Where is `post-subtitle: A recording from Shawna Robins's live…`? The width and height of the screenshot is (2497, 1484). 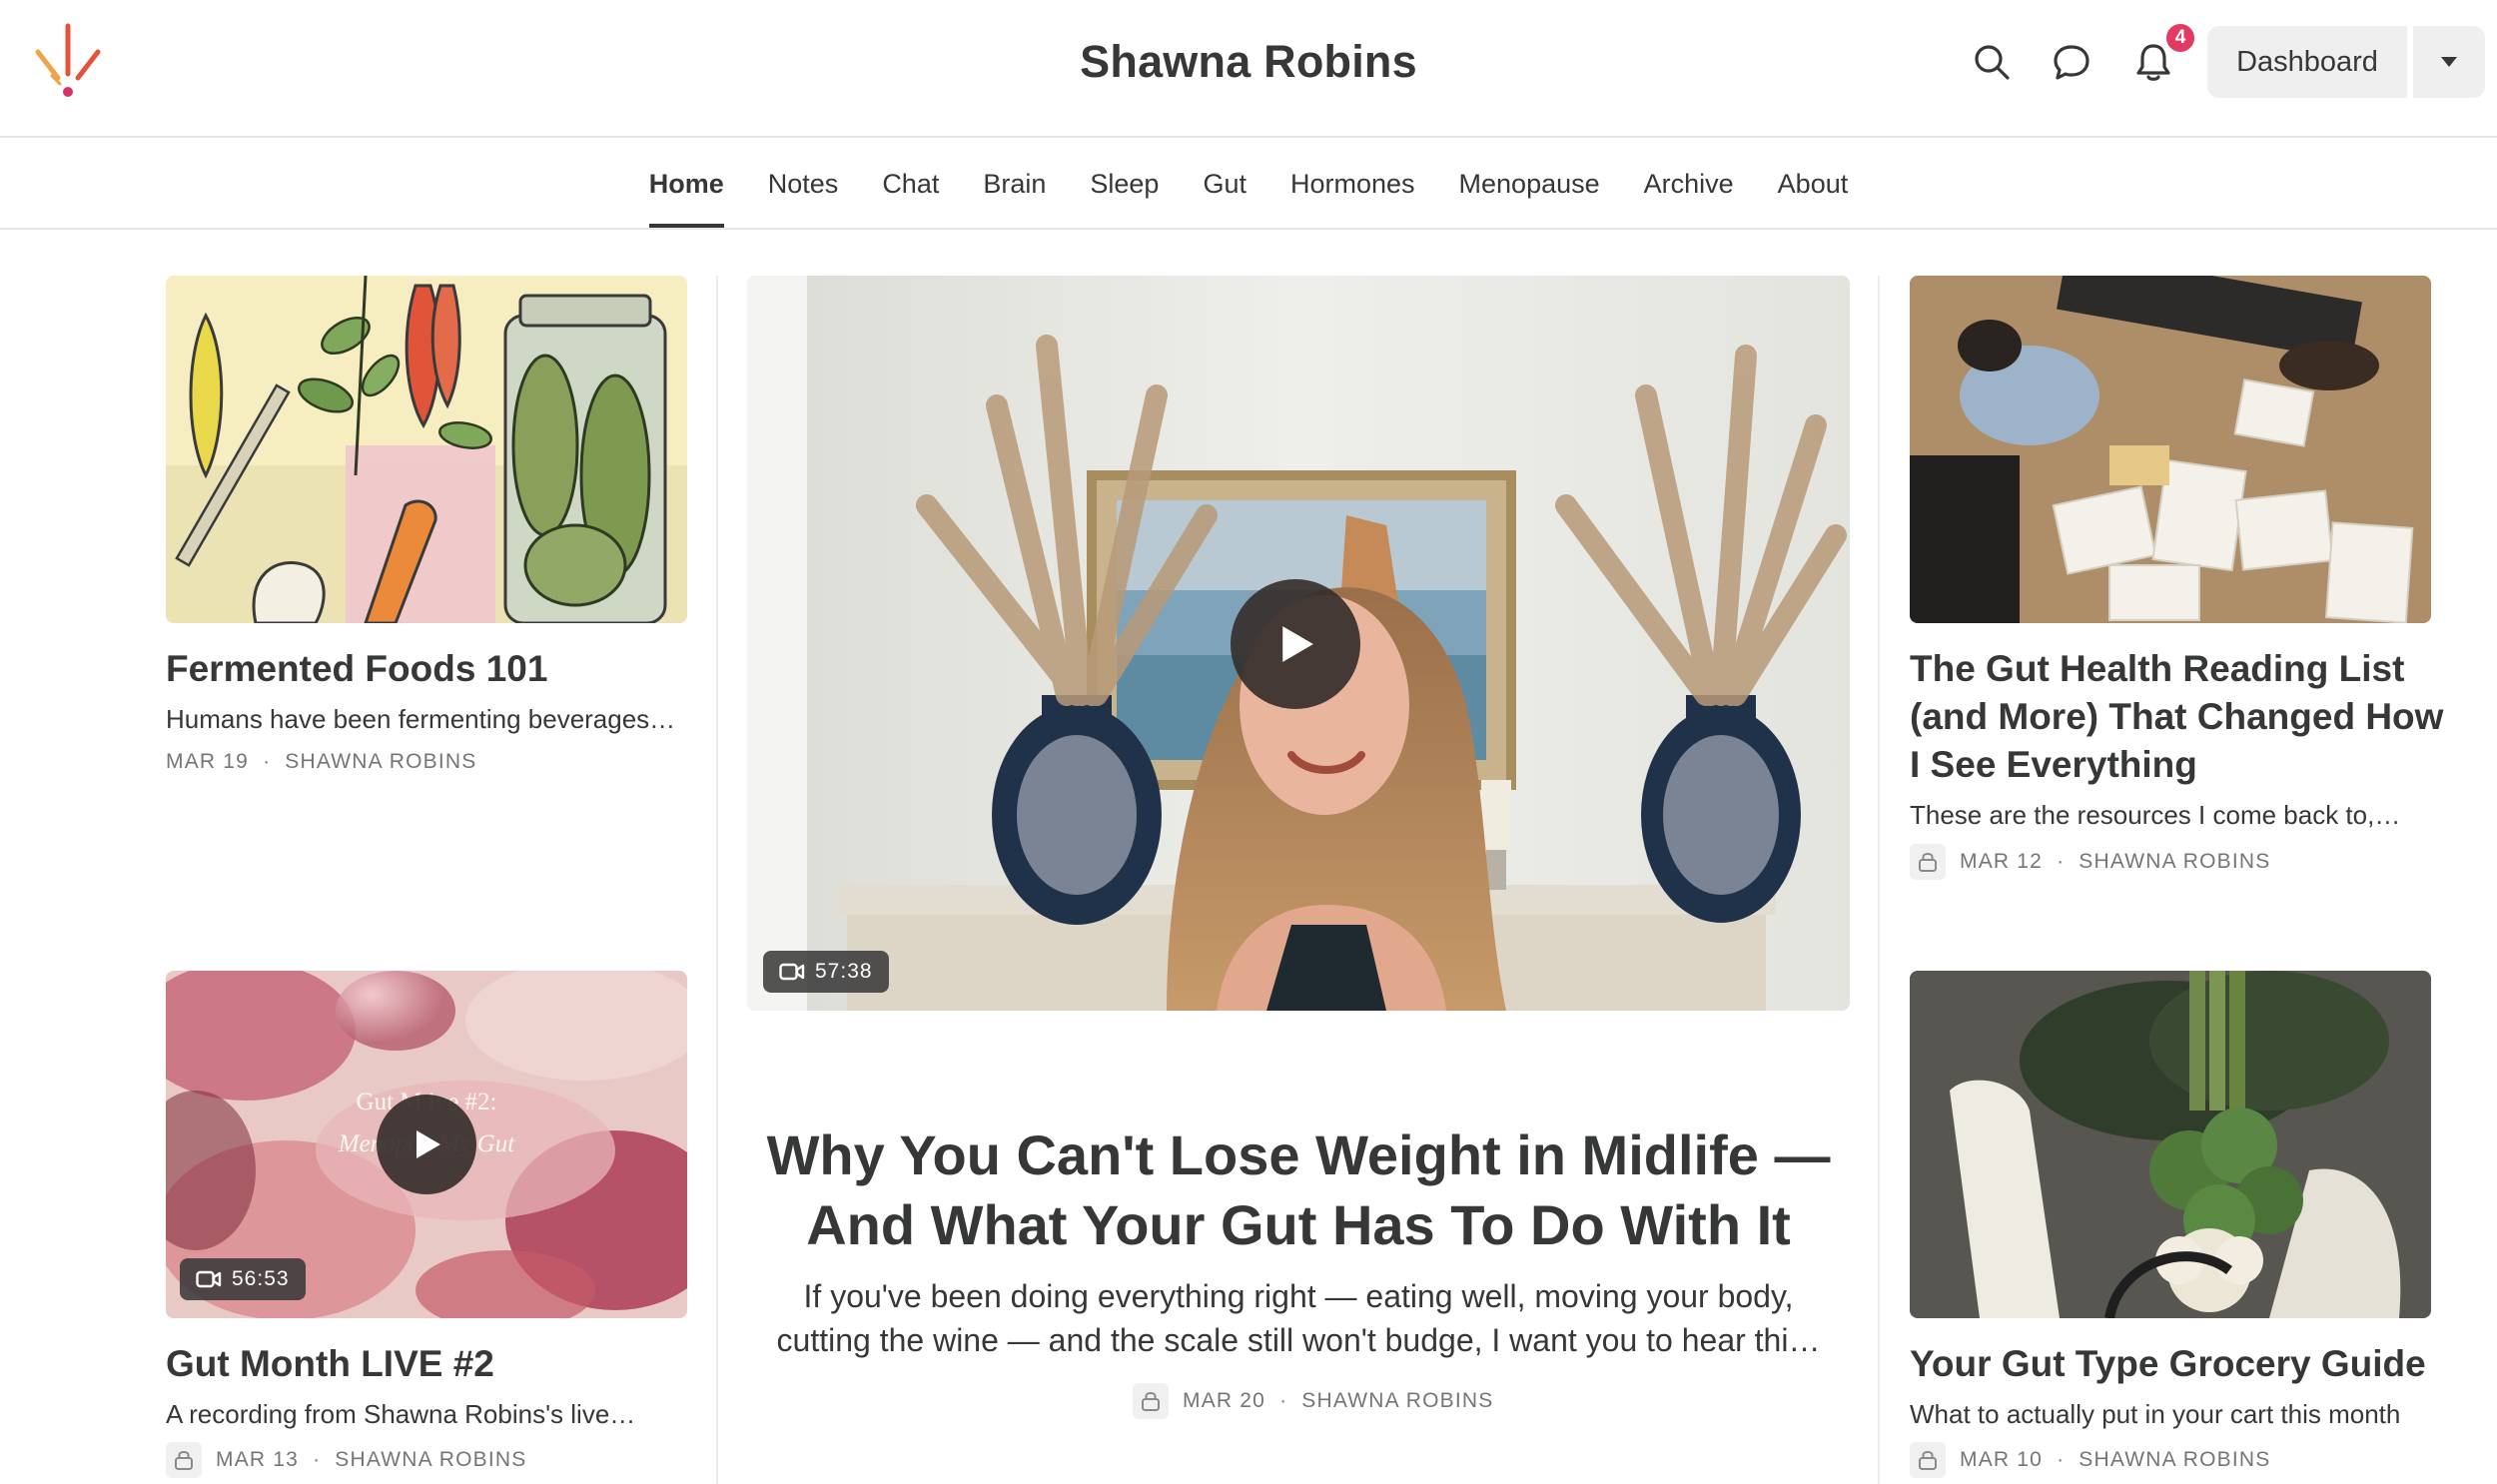
post-subtitle: A recording from Shawna Robins's live… is located at coordinates (401, 1414).